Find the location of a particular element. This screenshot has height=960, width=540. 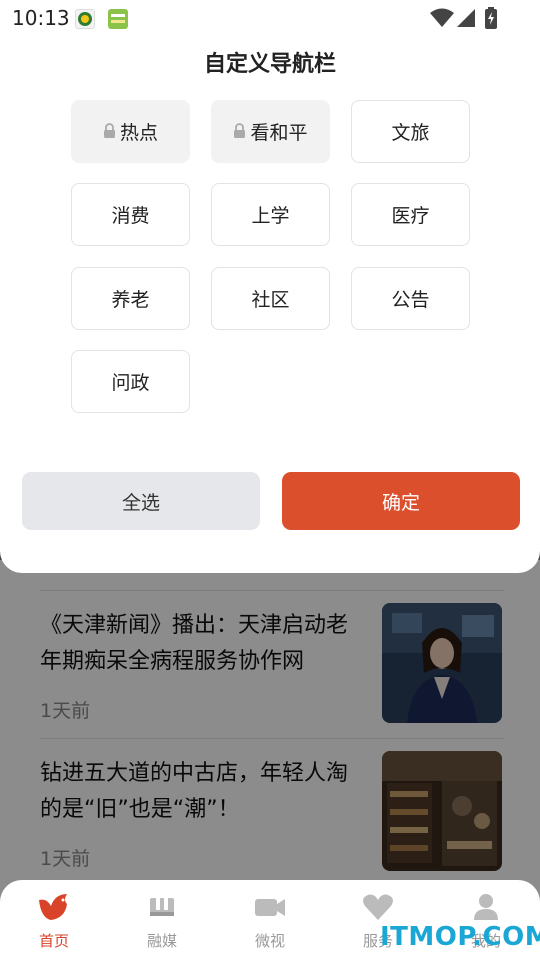

video-camera-icon is located at coordinates (270, 909).